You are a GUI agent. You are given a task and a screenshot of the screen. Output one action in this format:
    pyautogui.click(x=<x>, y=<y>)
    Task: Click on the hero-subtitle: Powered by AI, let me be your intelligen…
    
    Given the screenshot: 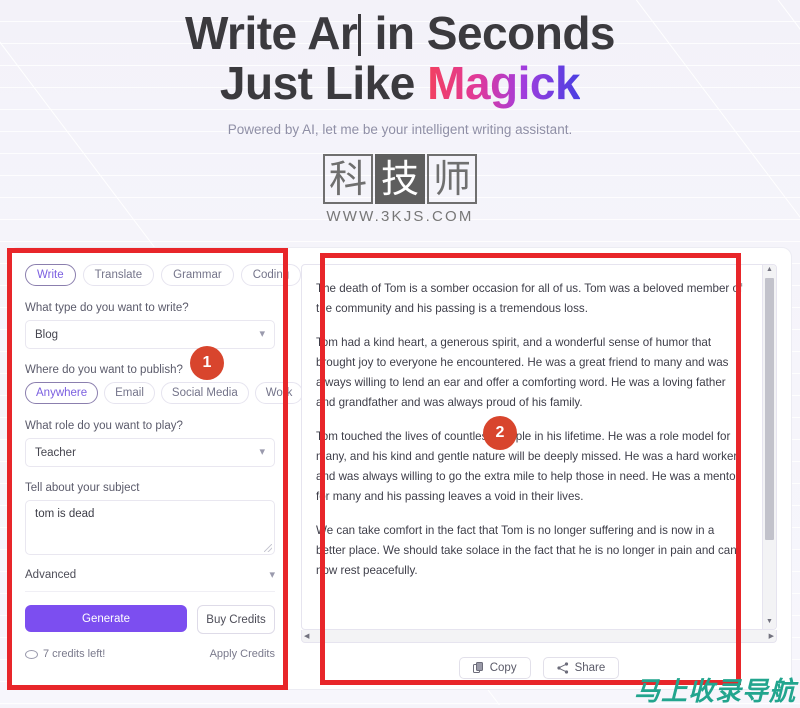 What is the action you would take?
    pyautogui.click(x=400, y=129)
    